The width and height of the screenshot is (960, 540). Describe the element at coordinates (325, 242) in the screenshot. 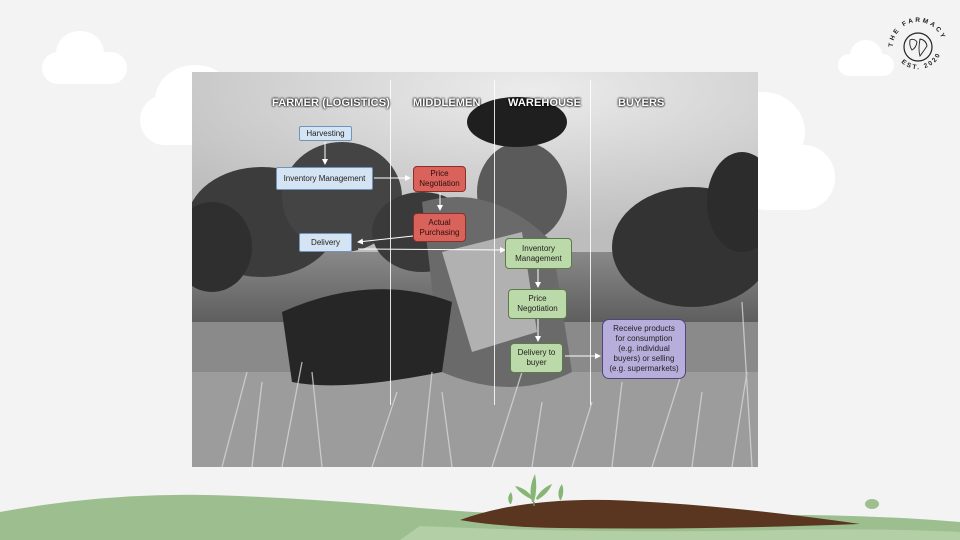

I see `farmer-delivery-box: Delivery` at that location.